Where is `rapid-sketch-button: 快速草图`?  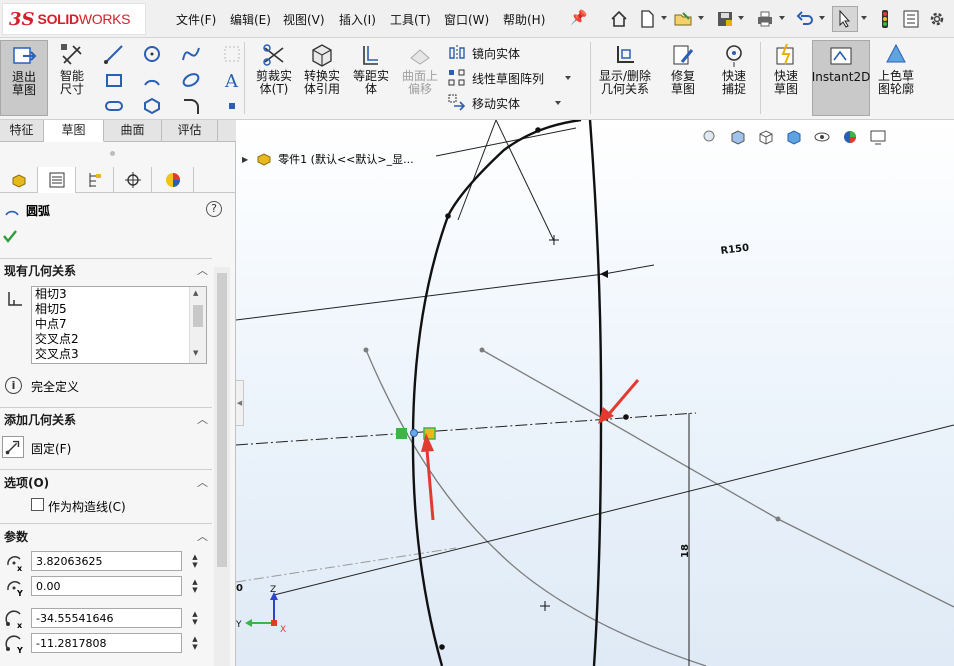
rapid-sketch-button: 快速草图 is located at coordinates (786, 78).